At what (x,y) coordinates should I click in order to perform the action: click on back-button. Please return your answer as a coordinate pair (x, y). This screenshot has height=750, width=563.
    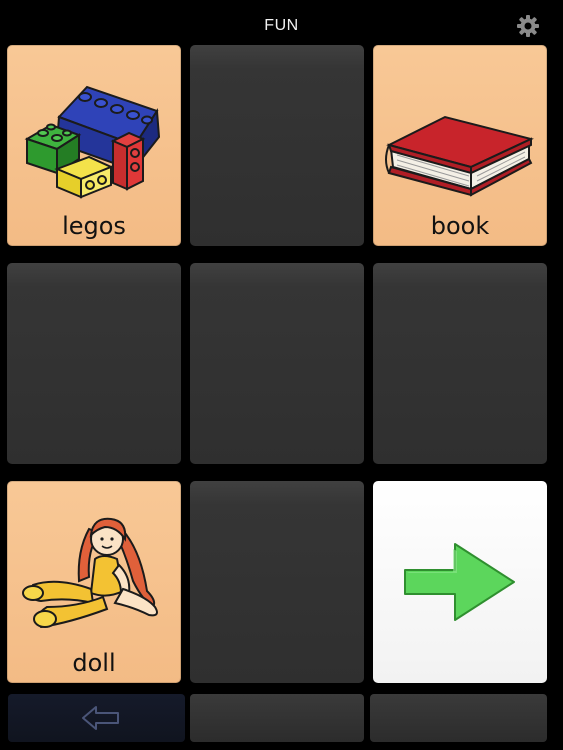
    Looking at the image, I should click on (96, 718).